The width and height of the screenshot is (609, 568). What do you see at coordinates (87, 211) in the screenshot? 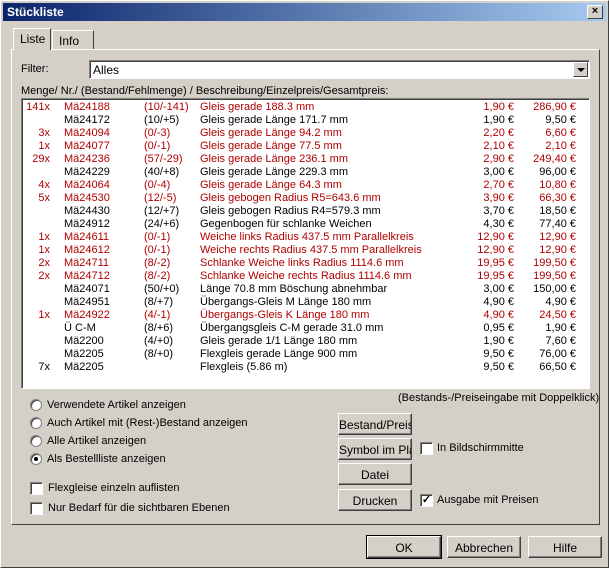
I see `list-item-nr: Mä24430` at bounding box center [87, 211].